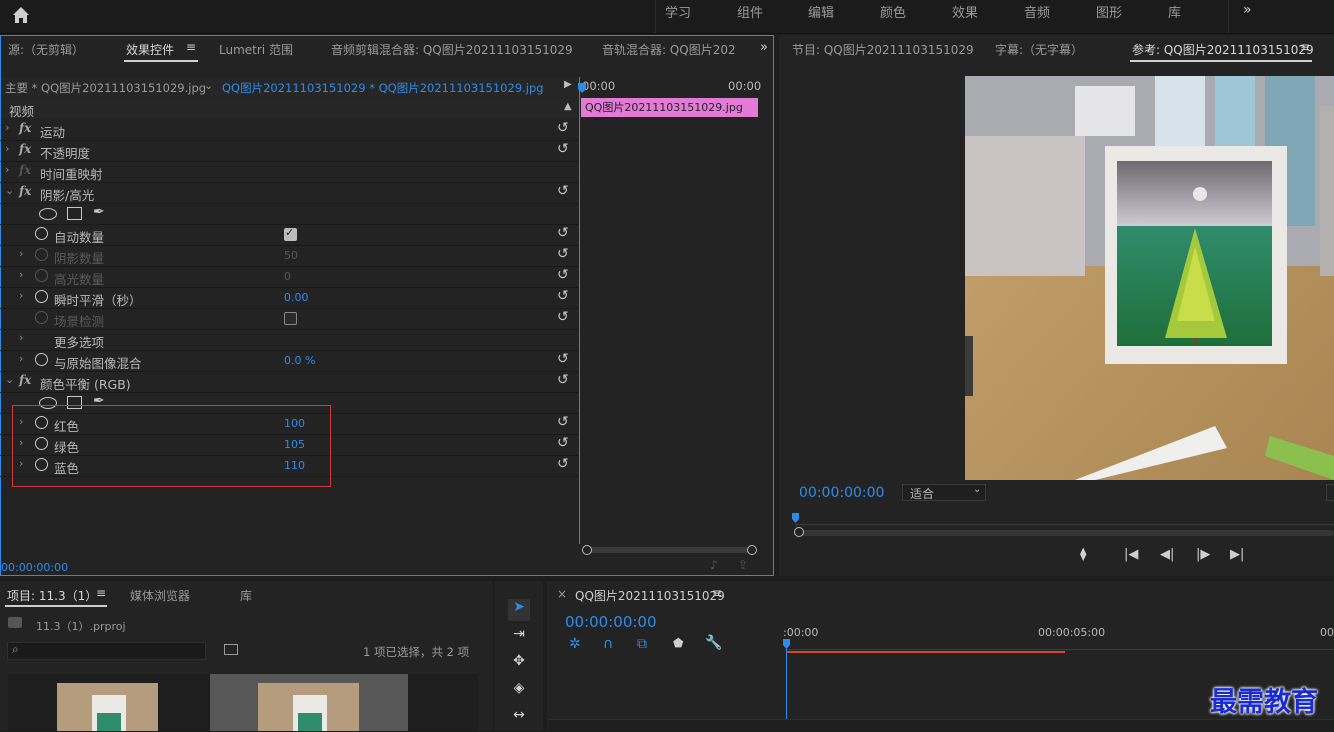 The width and height of the screenshot is (1334, 732). I want to click on monitor-zoom-scrollbar, so click(1066, 533).